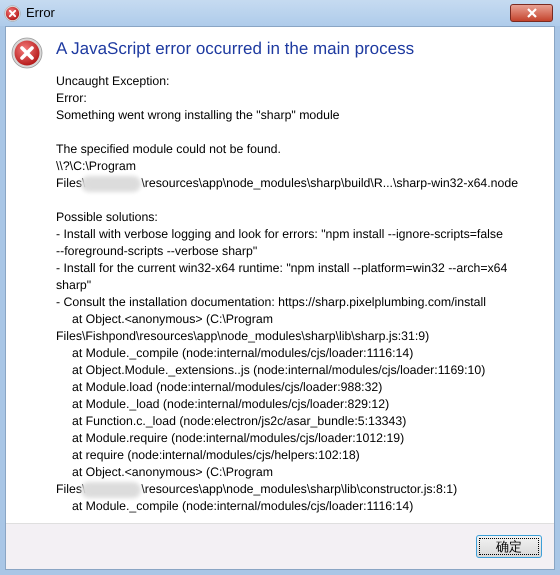 The height and width of the screenshot is (575, 560). I want to click on stack-line: at Module.load (node:internal/modules/cjs/loader:988:32), so click(226, 387).